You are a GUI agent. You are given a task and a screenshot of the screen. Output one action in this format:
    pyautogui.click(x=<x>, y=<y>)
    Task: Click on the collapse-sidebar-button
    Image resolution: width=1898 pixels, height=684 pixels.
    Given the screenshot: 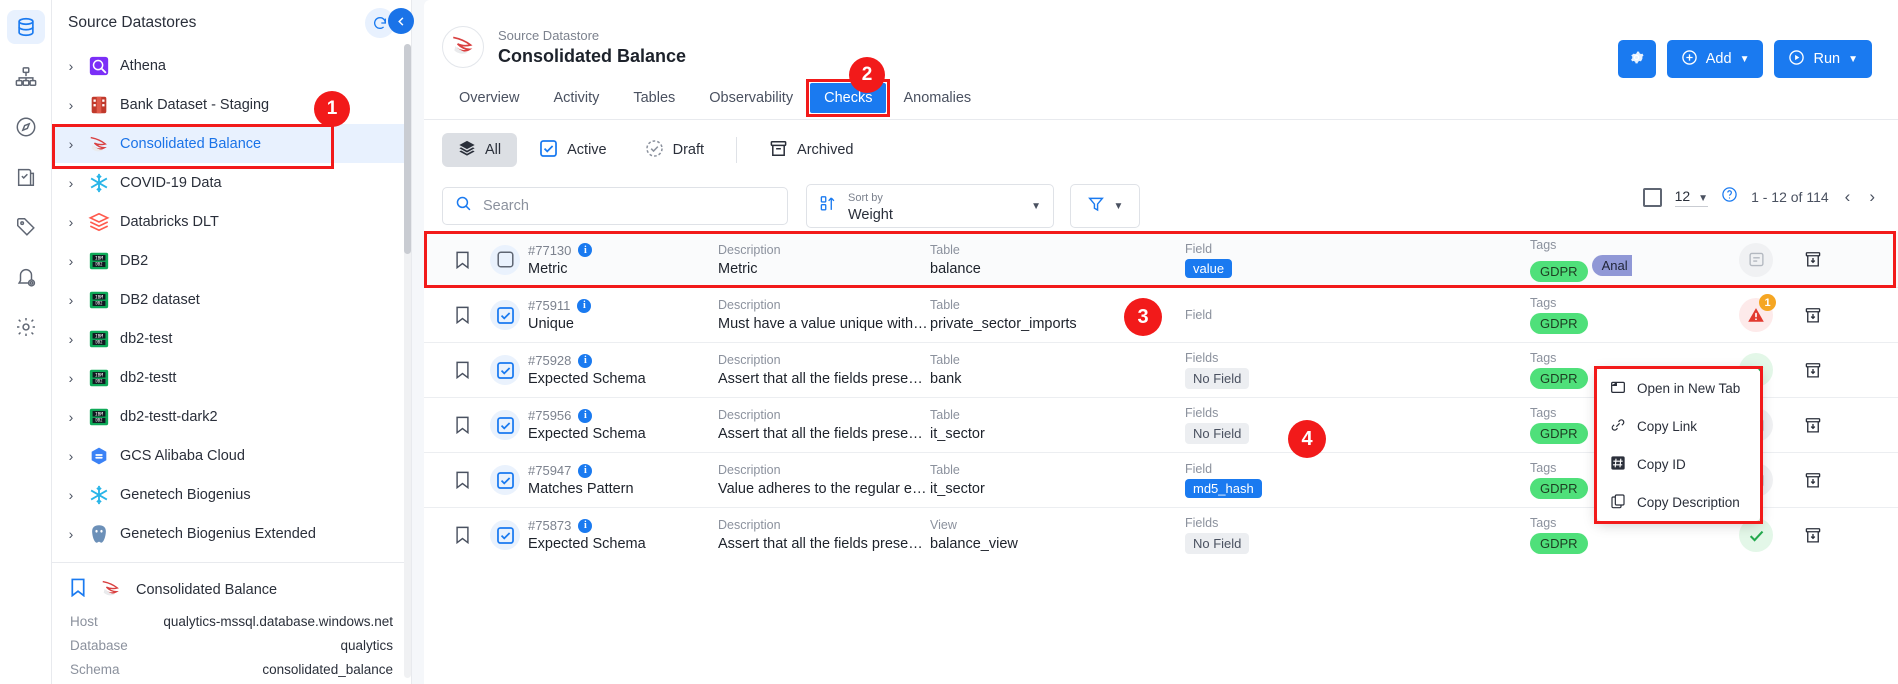 What is the action you would take?
    pyautogui.click(x=401, y=21)
    